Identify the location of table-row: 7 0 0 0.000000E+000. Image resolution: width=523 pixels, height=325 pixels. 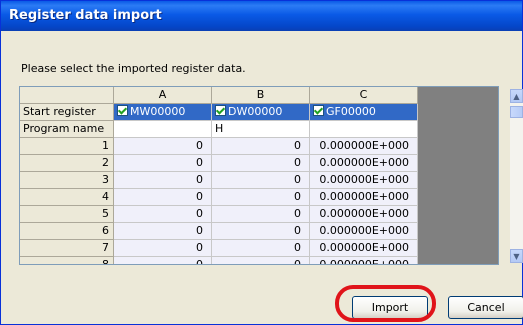
(219, 248).